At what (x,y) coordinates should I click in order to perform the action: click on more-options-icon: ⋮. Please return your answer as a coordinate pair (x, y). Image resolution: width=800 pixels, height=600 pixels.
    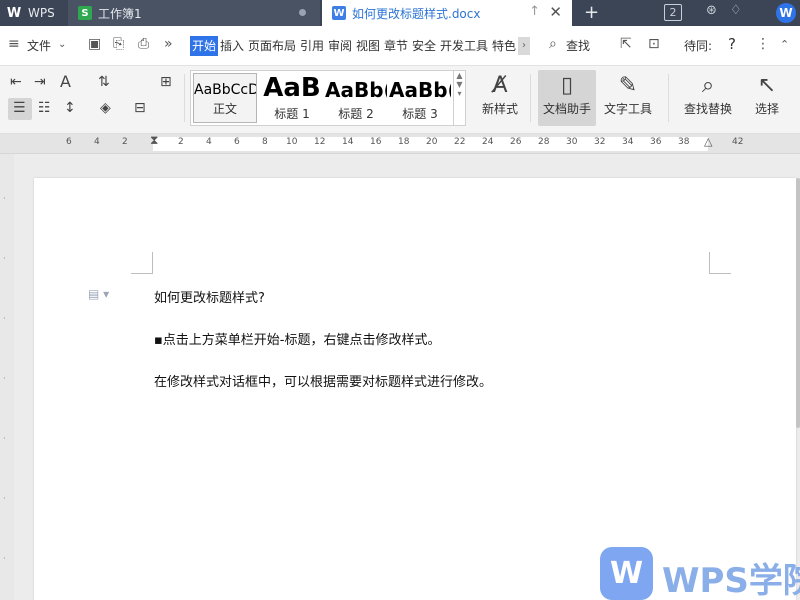
    Looking at the image, I should click on (763, 44).